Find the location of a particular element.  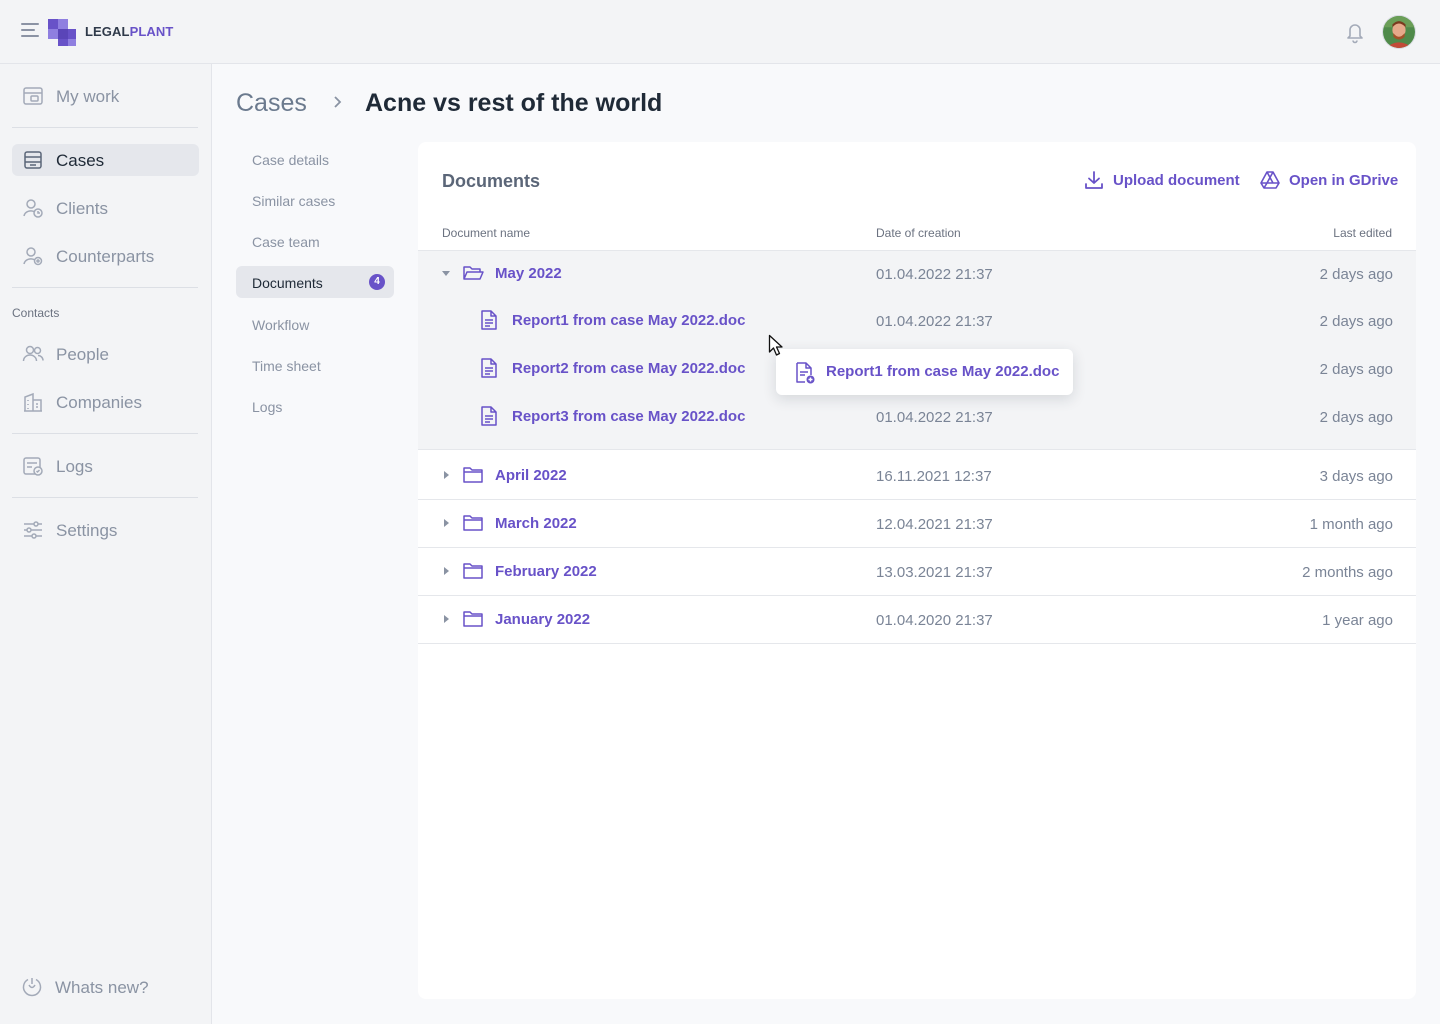

breadcrumb-cases-link: Cases is located at coordinates (271, 103).